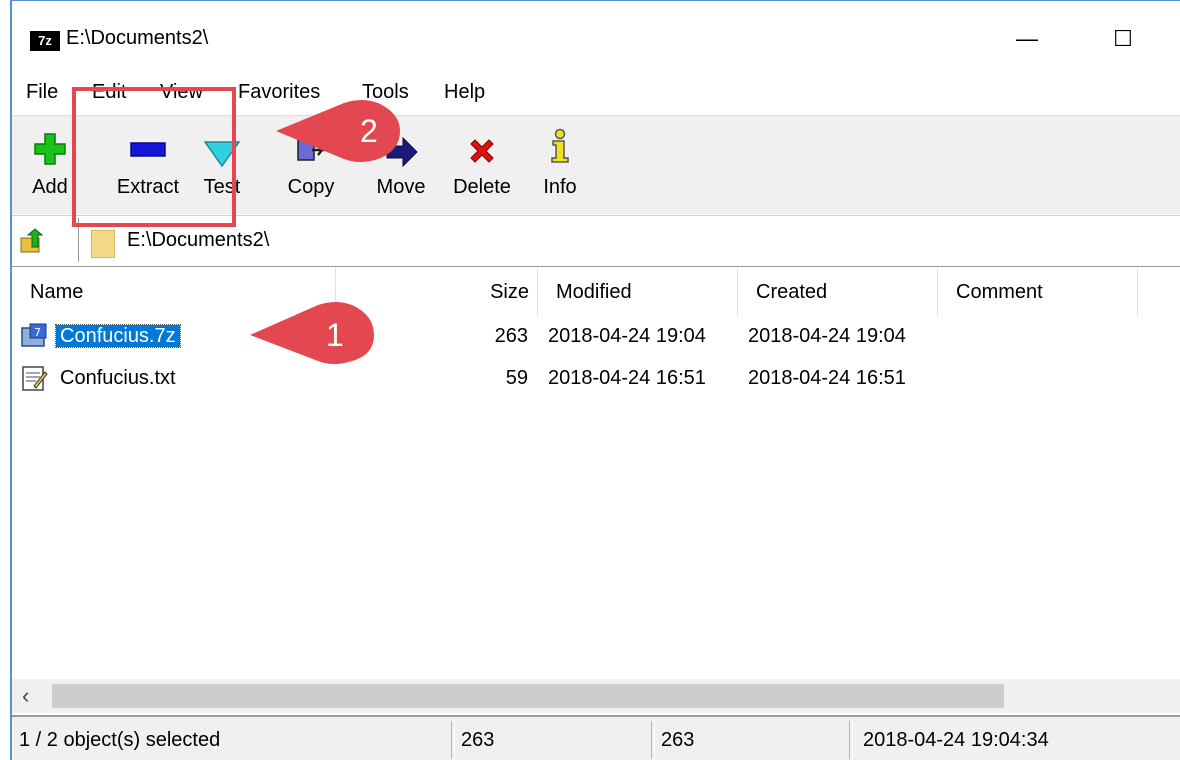  Describe the element at coordinates (627, 378) in the screenshot. I see `file-modified: 2018-04-24 16:51` at that location.